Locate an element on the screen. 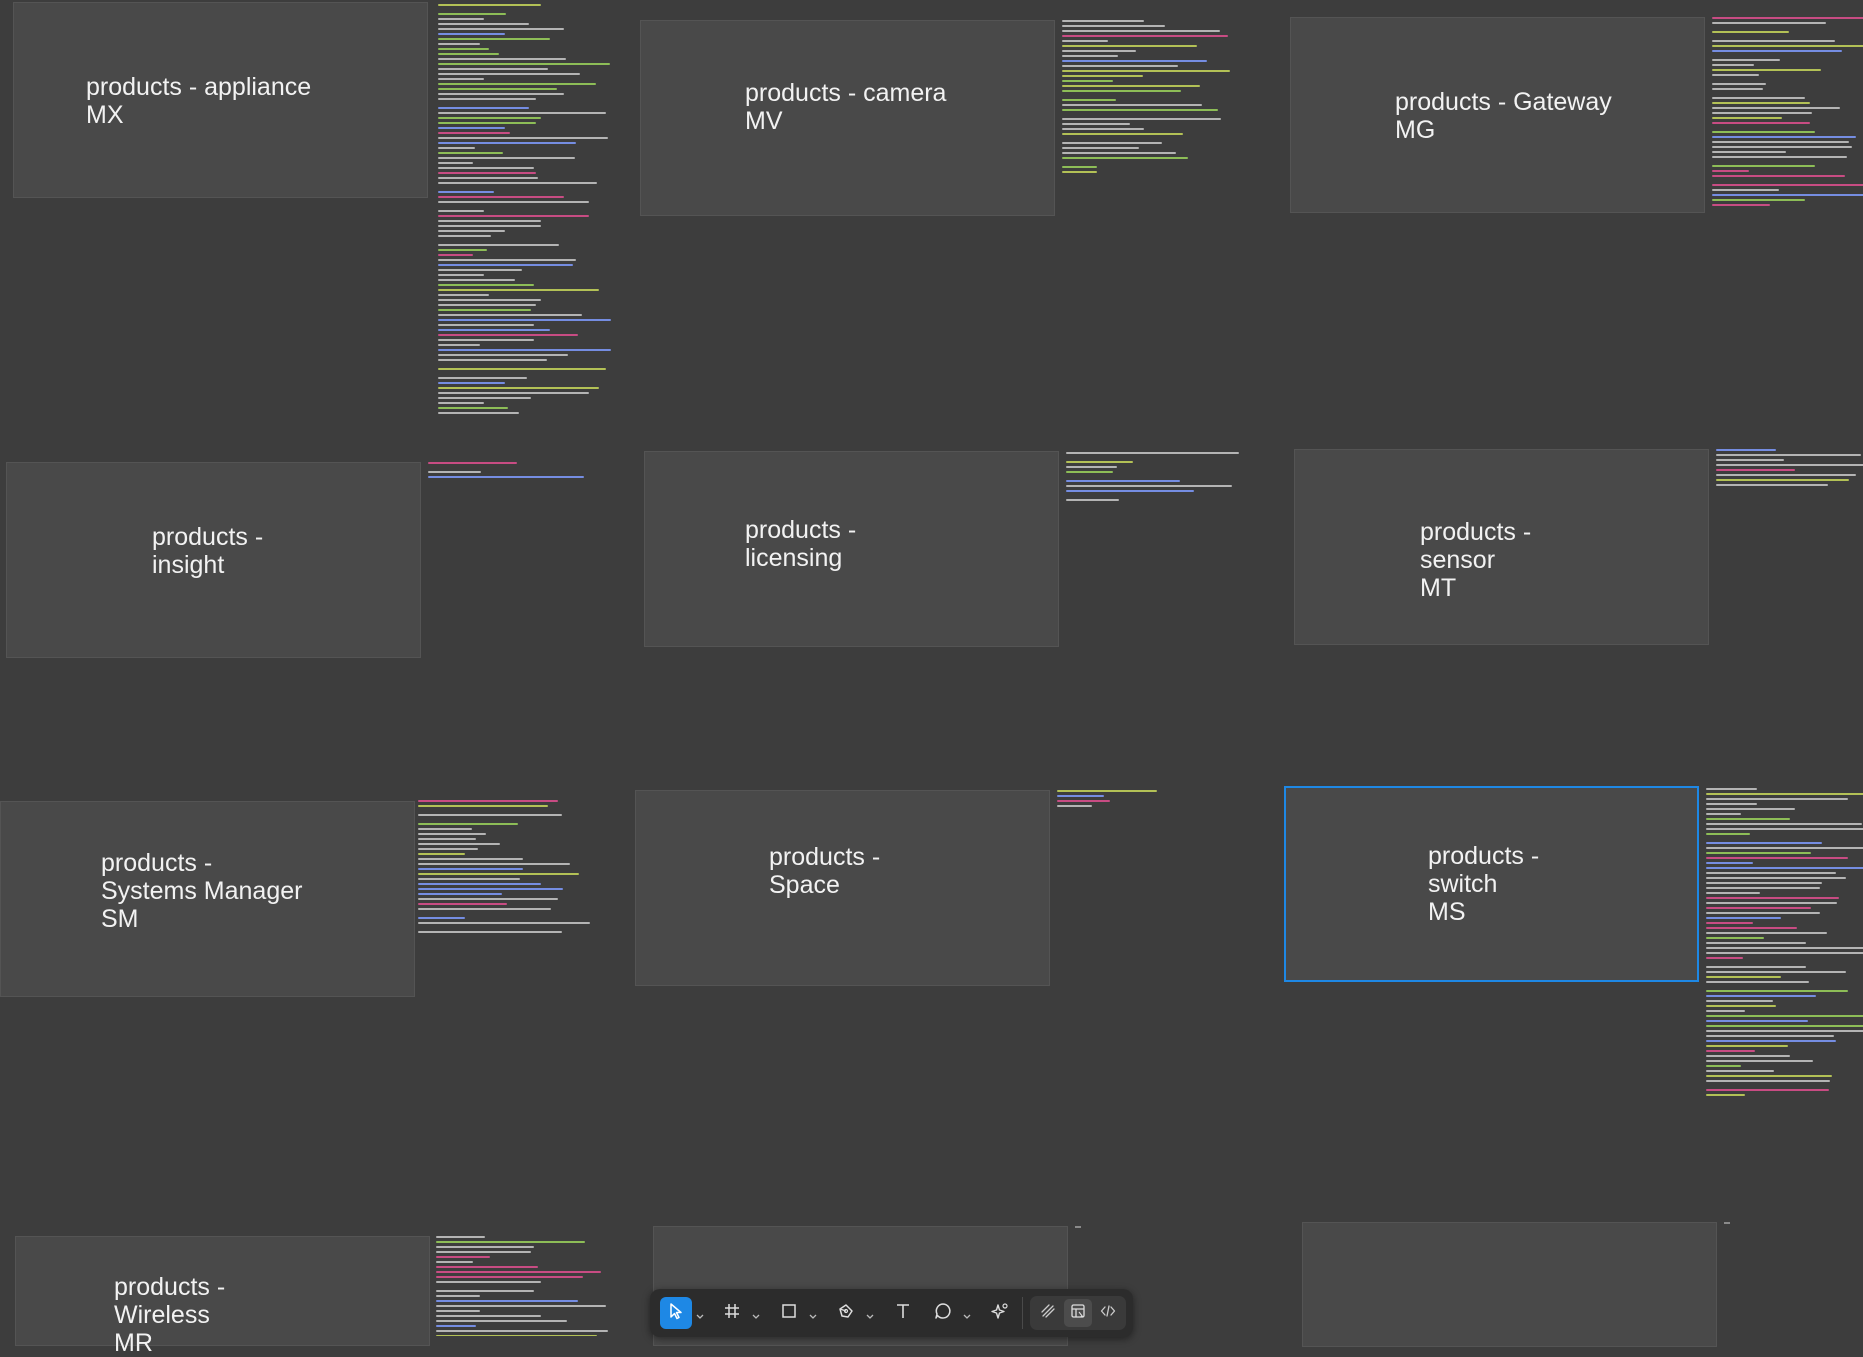 The height and width of the screenshot is (1357, 1863). sticky-notes-space is located at coordinates (1144, 800).